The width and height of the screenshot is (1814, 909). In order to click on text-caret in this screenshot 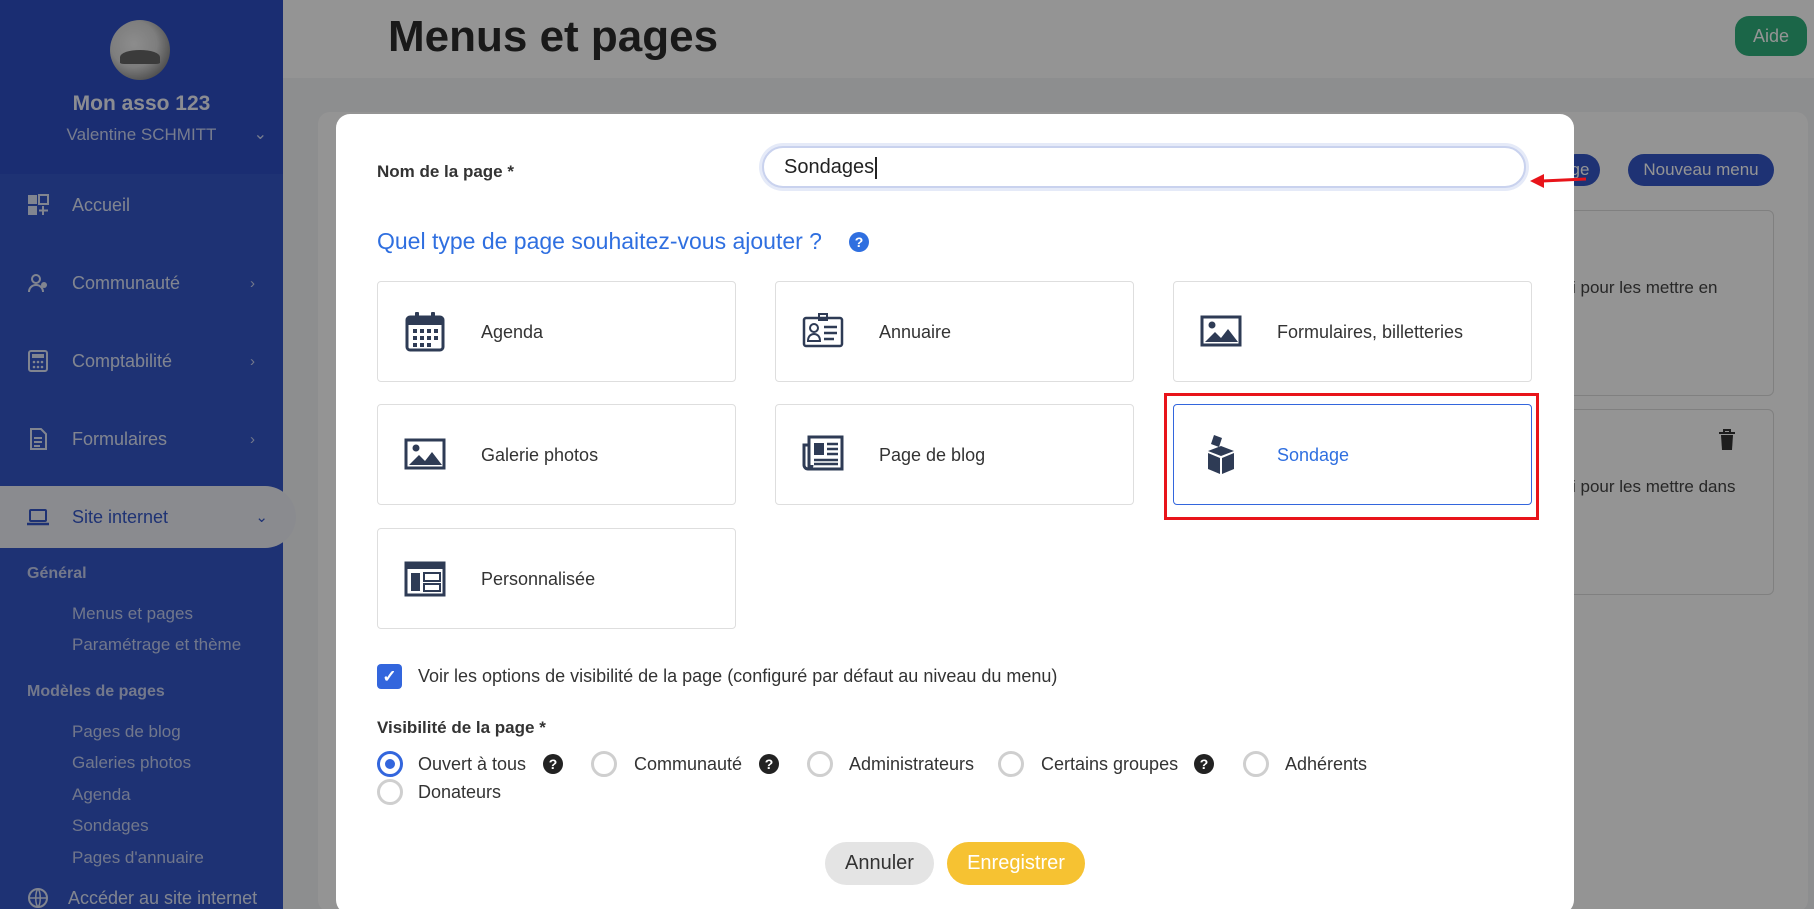, I will do `click(876, 167)`.